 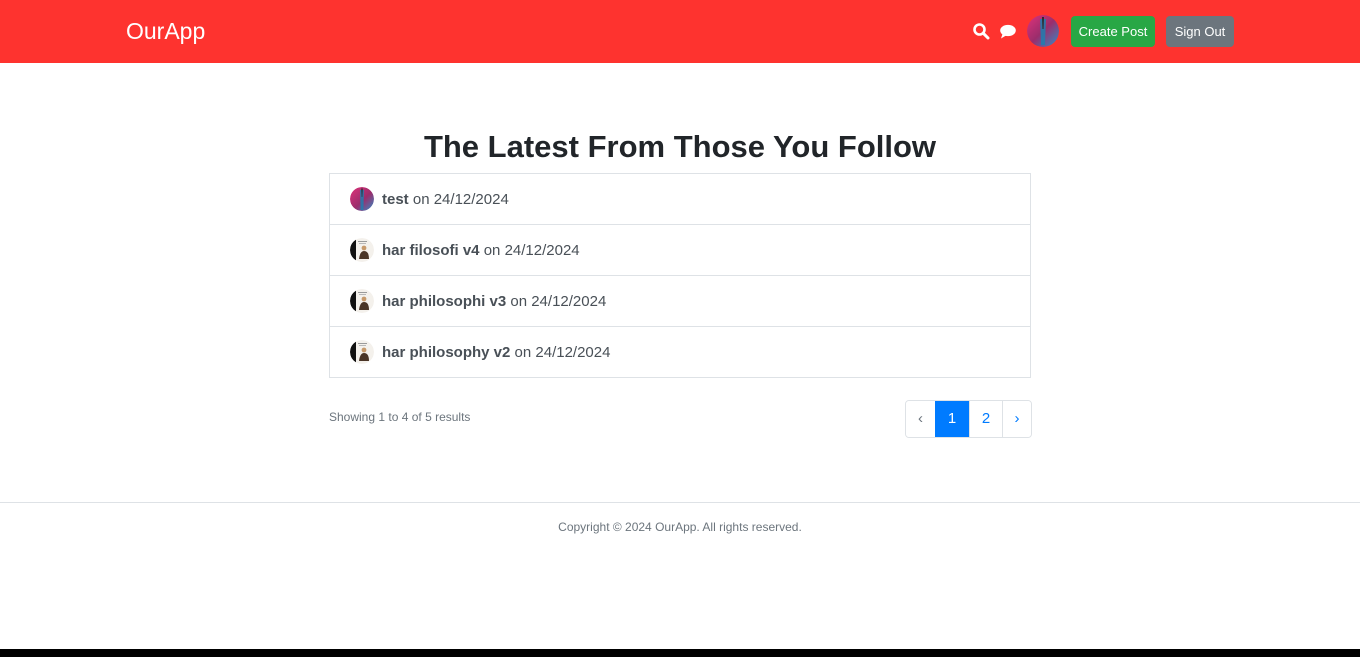 What do you see at coordinates (680, 146) in the screenshot?
I see `page-title: The Latest From Those You Follow` at bounding box center [680, 146].